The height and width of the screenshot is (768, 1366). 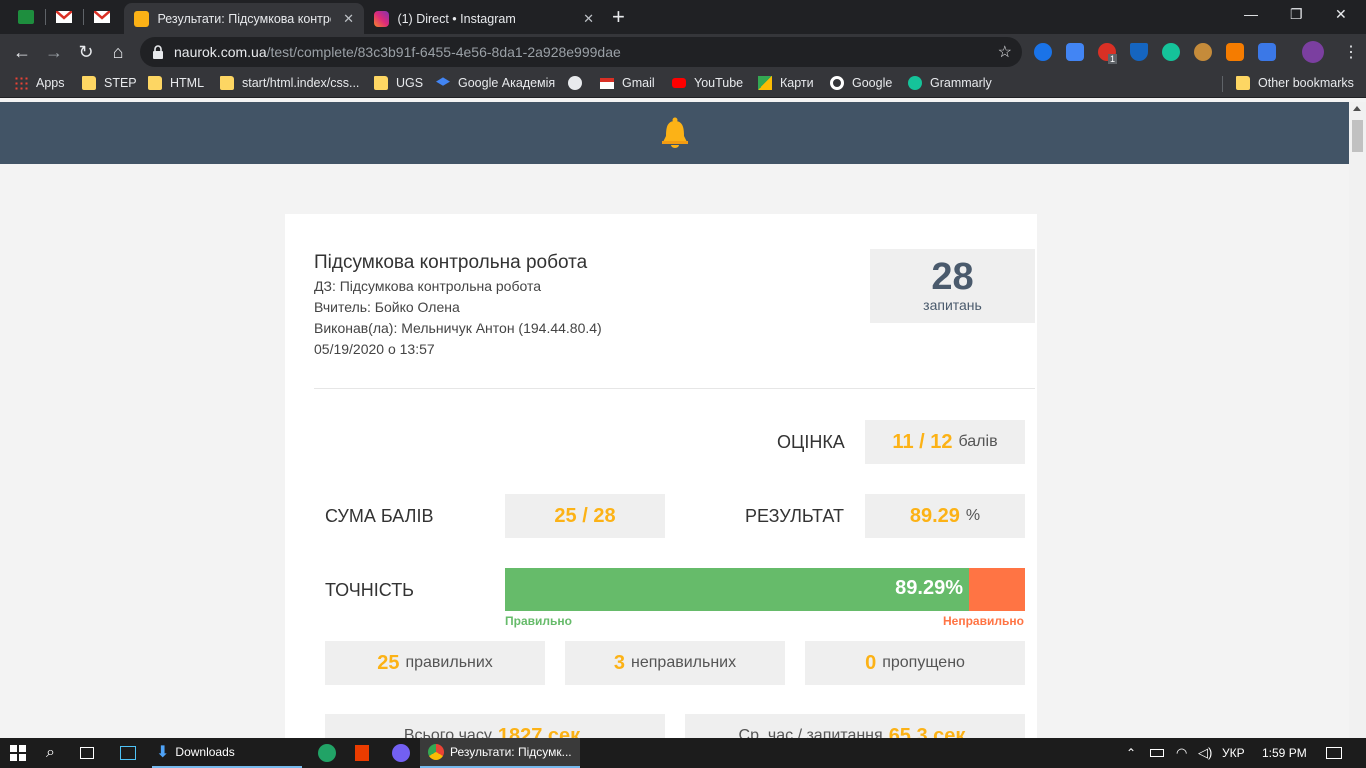 I want to click on new-tab-button: +, so click(x=618, y=17).